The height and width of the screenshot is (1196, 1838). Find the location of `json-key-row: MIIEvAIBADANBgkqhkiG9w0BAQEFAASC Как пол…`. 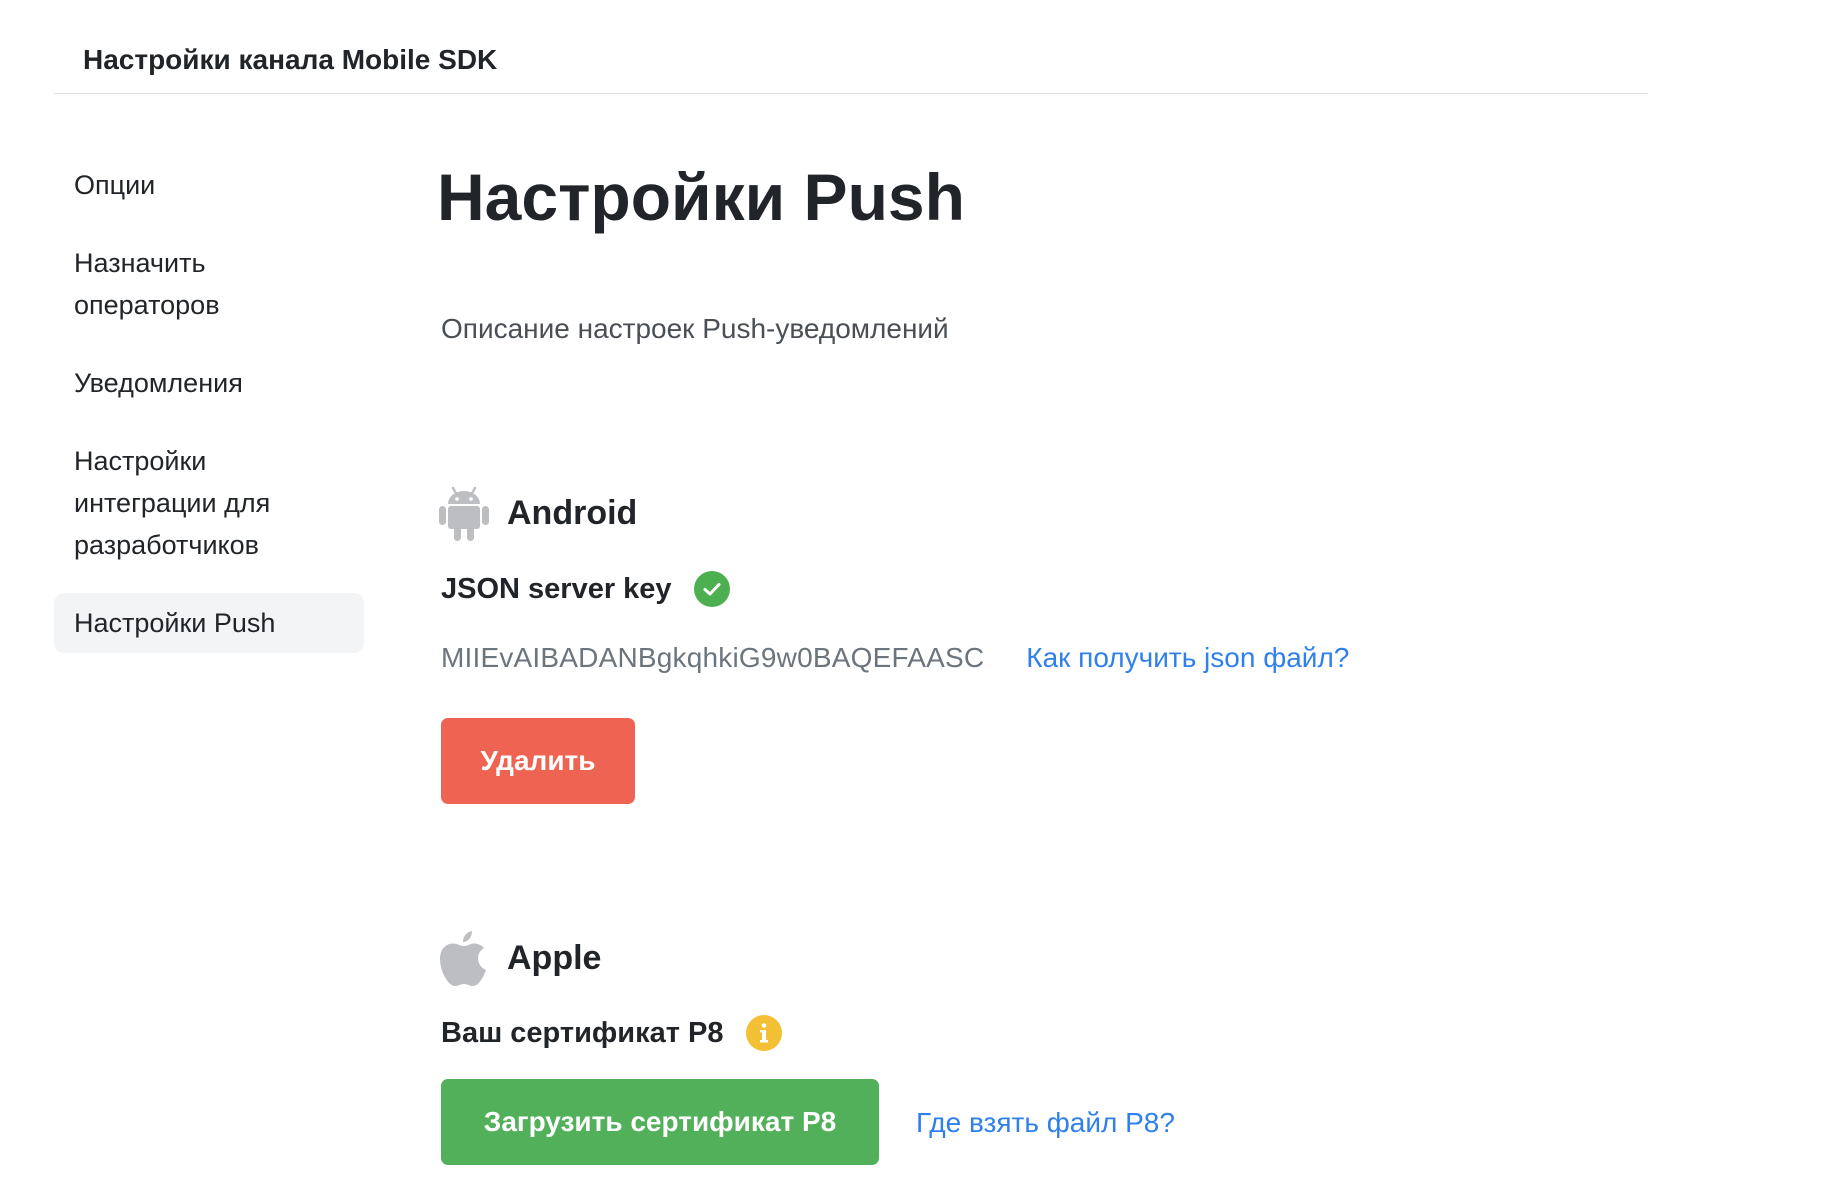

json-key-row: MIIEvAIBADANBgkqhkiG9w0BAQEFAASC Как пол… is located at coordinates (895, 658).